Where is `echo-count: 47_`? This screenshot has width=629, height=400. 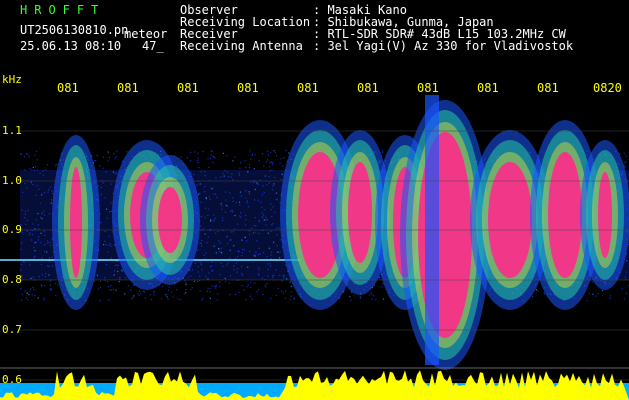 echo-count: 47_ is located at coordinates (153, 46).